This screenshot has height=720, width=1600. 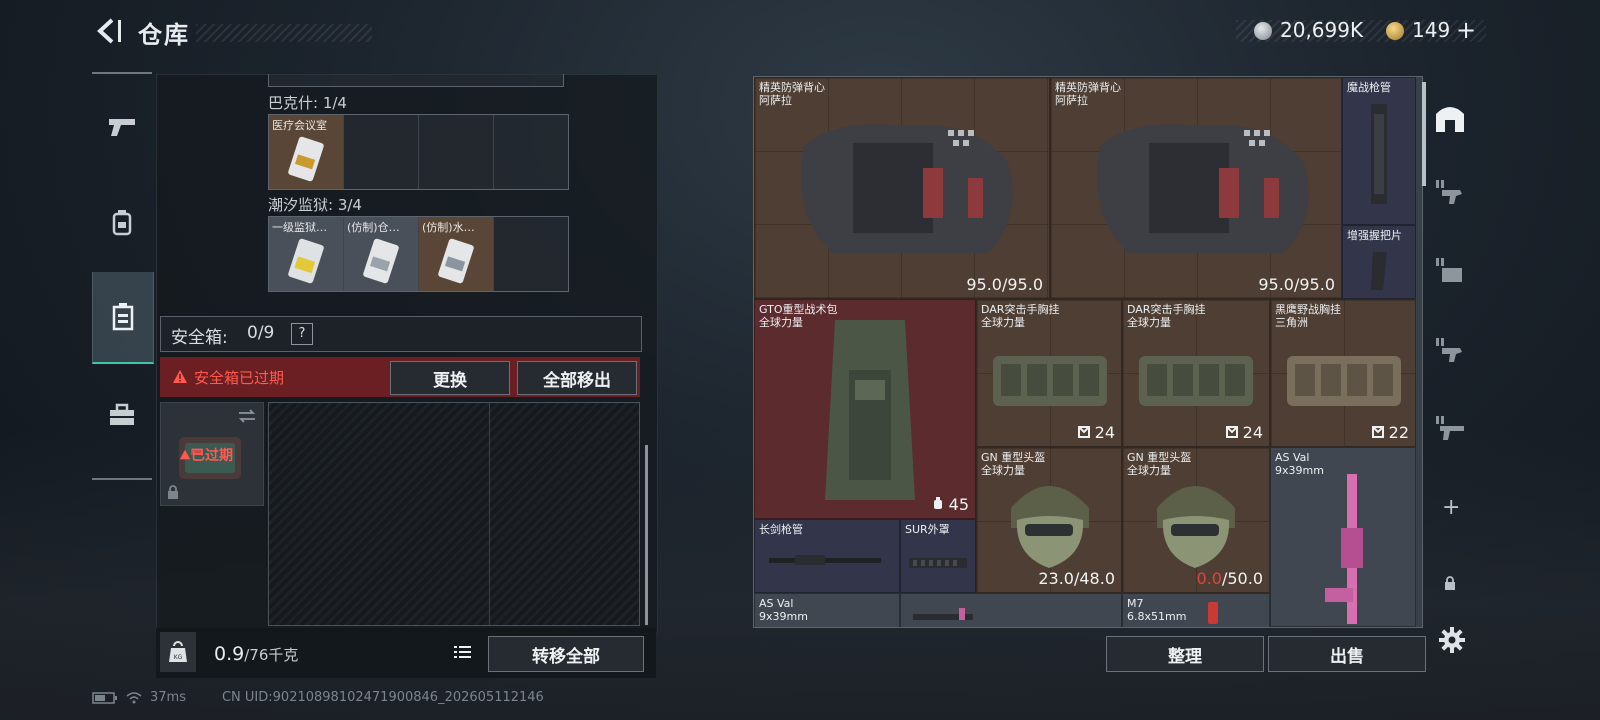 I want to click on item-tile-asval-2: AS Val 9x39mm, so click(x=827, y=610).